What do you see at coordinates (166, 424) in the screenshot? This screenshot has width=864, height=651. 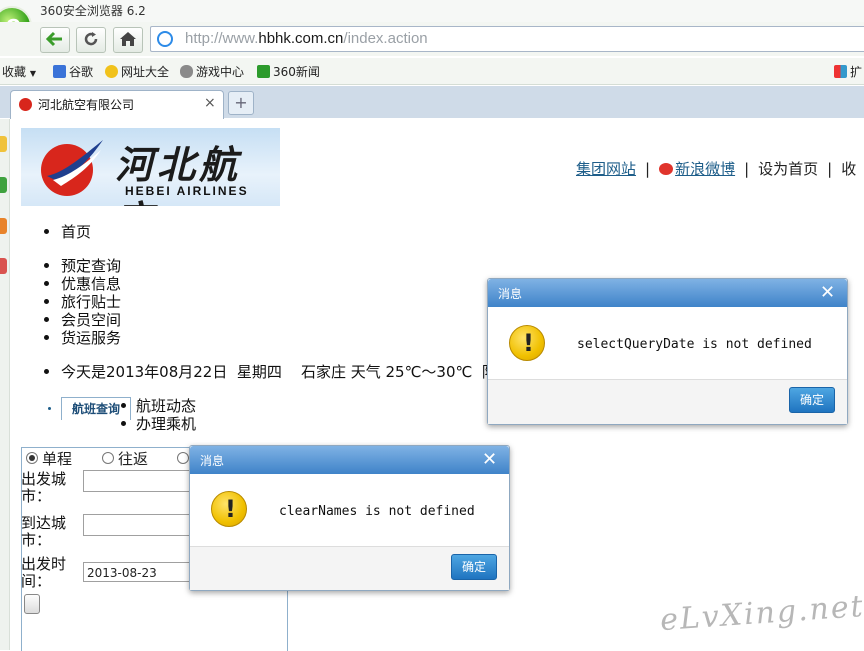 I see `tab-checkin: 办理乘机` at bounding box center [166, 424].